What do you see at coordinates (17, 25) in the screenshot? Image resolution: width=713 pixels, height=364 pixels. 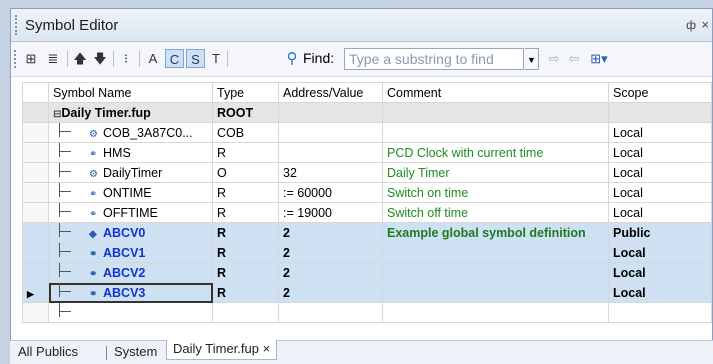 I see `title-grip` at bounding box center [17, 25].